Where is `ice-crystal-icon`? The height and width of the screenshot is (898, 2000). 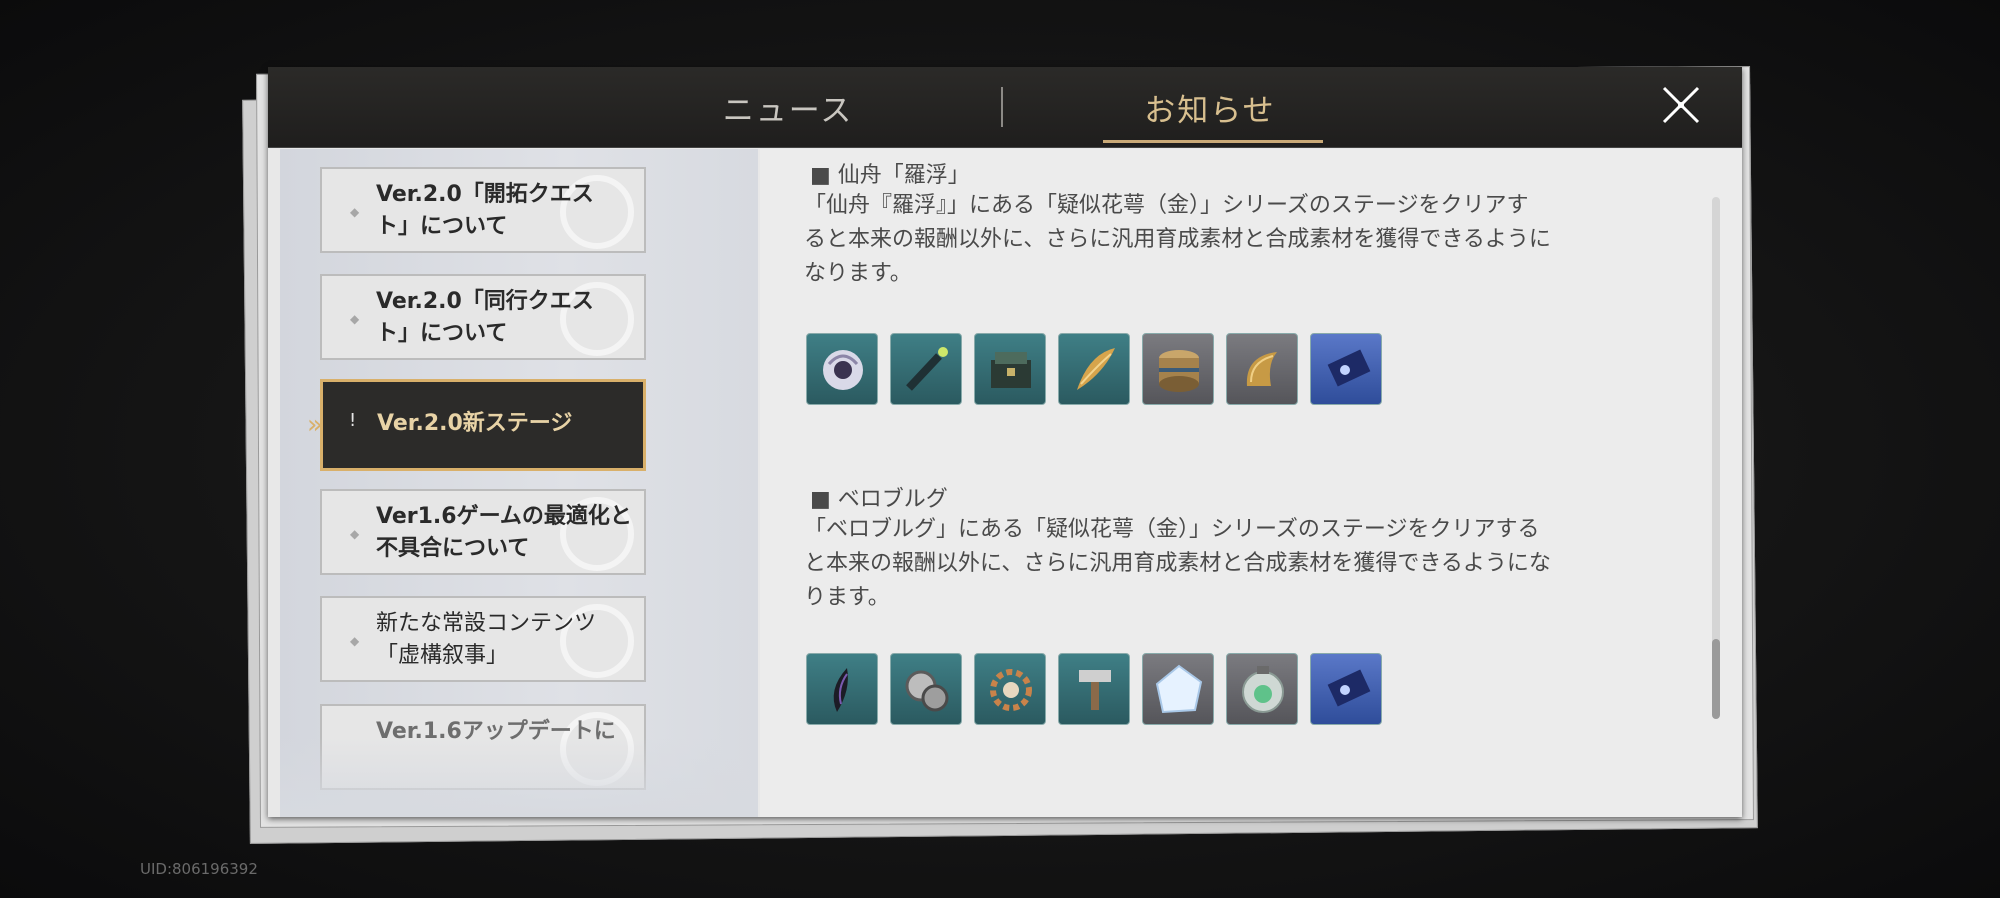
ice-crystal-icon is located at coordinates (1178, 689).